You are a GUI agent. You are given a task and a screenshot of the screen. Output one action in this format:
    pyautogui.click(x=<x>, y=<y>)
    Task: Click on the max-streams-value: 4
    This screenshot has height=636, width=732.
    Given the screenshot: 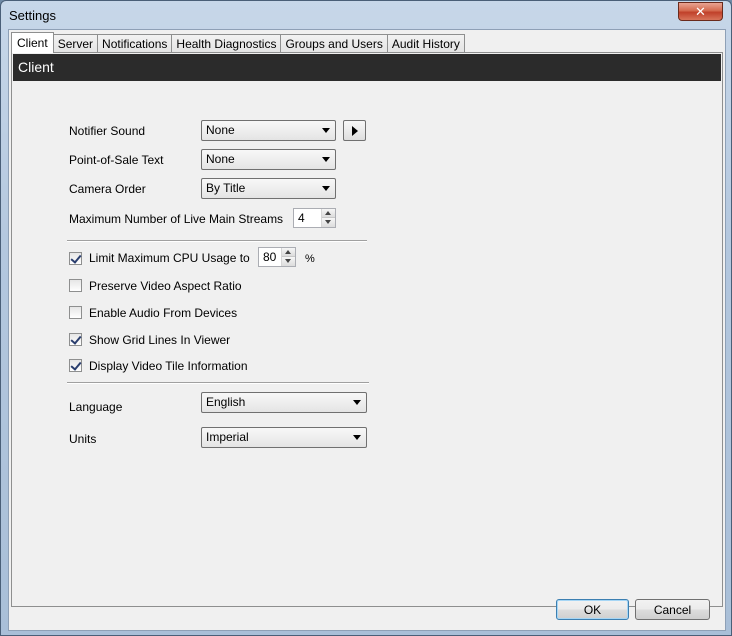 What is the action you would take?
    pyautogui.click(x=301, y=218)
    